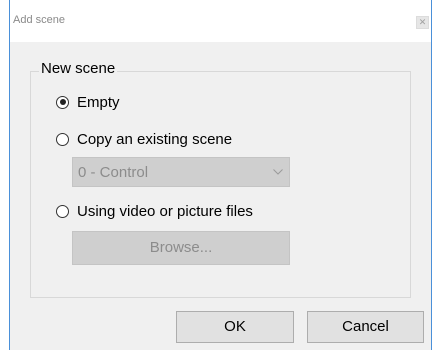 The image size is (441, 350). What do you see at coordinates (78, 68) in the screenshot?
I see `group-label: New scene` at bounding box center [78, 68].